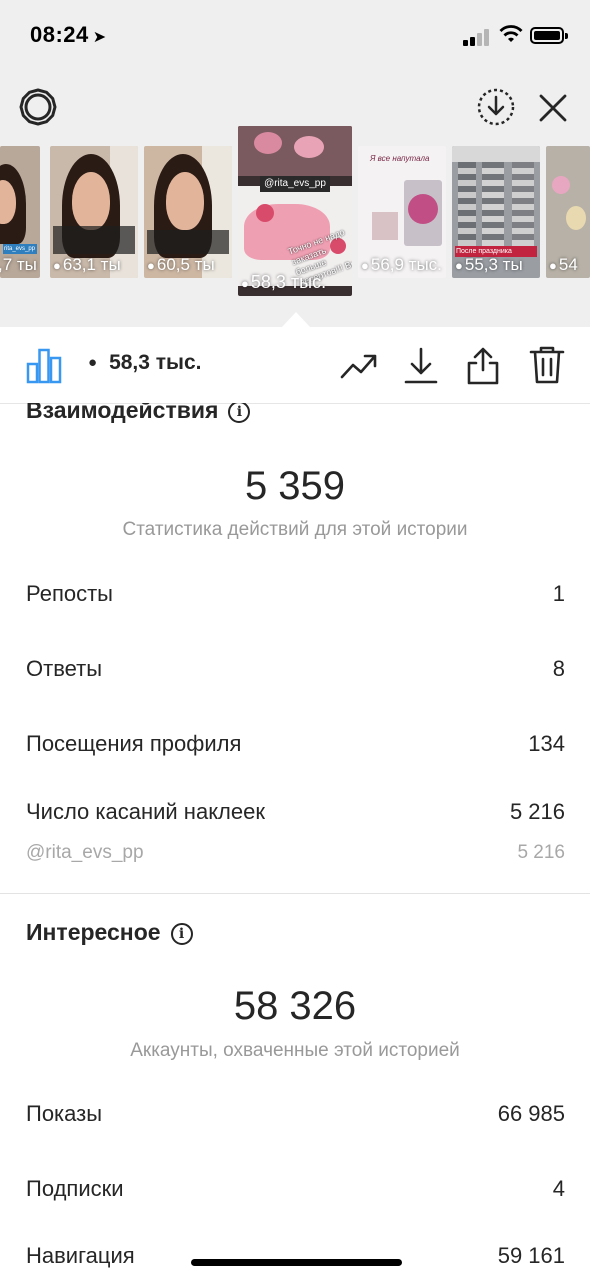 This screenshot has width=590, height=1280. What do you see at coordinates (402, 212) in the screenshot?
I see `story-thumbnail: Я все напутала ● 56,9 тыс.` at bounding box center [402, 212].